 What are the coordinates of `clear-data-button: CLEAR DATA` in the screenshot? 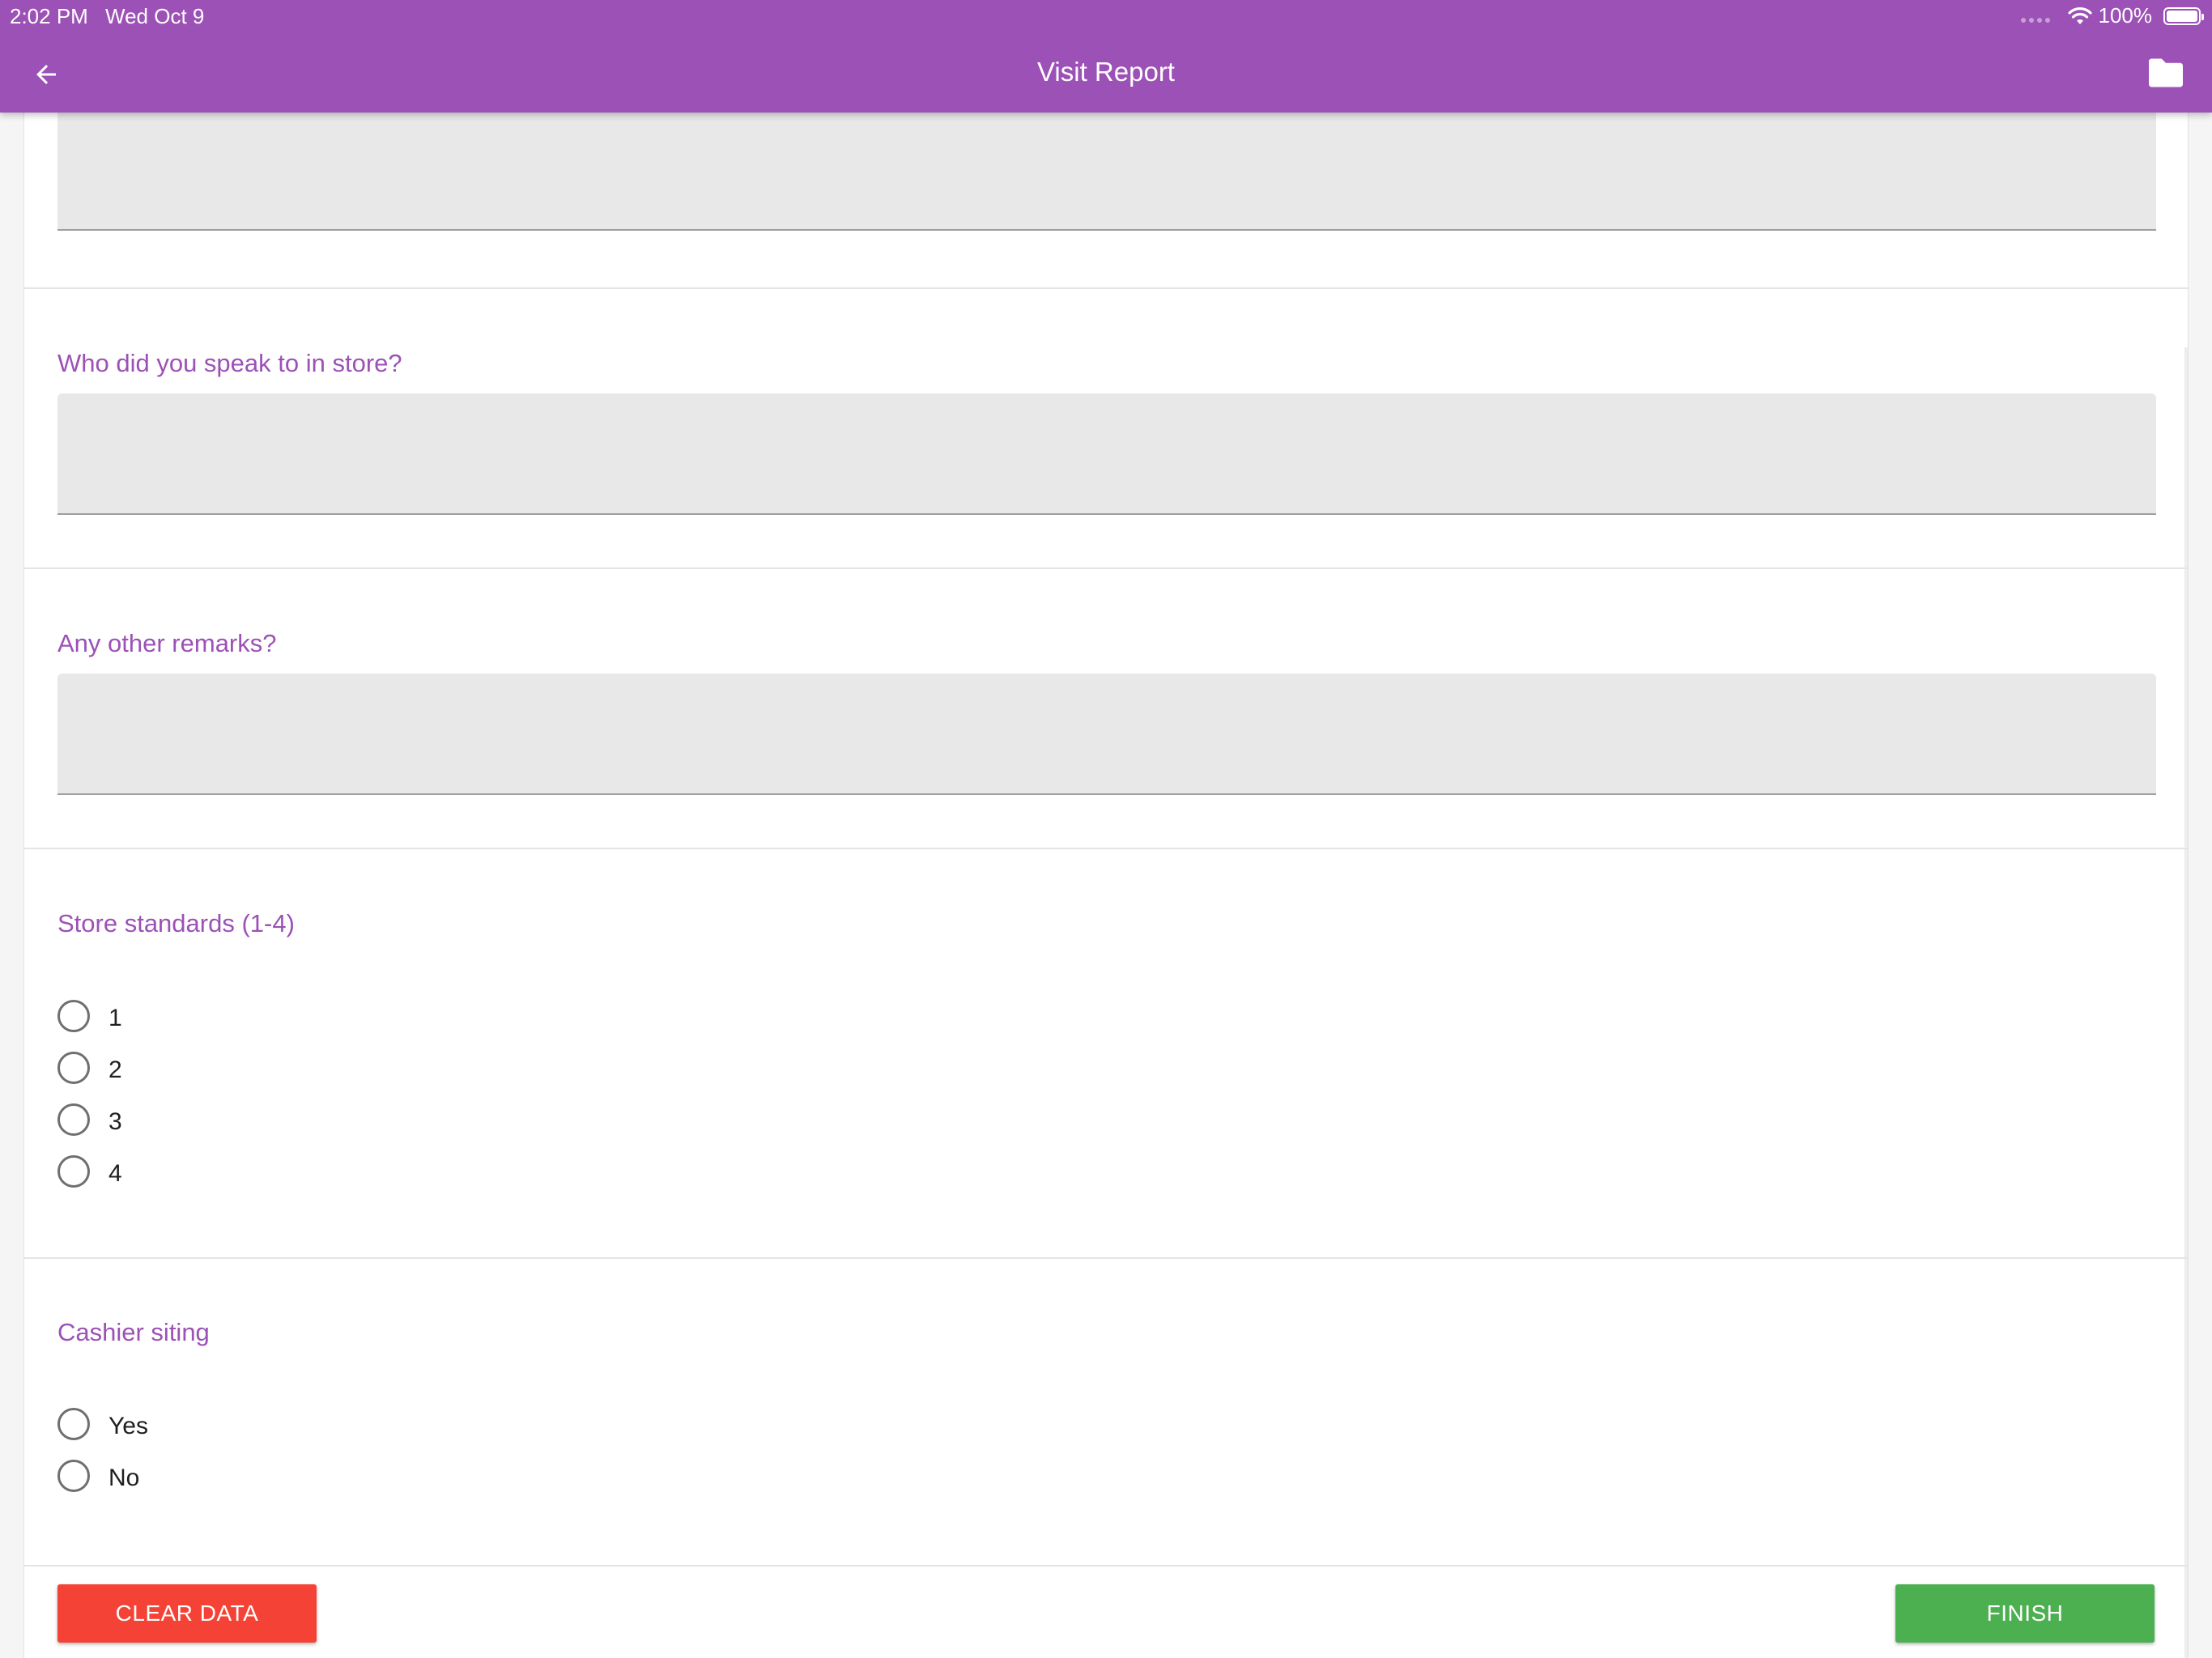 It's located at (187, 1613).